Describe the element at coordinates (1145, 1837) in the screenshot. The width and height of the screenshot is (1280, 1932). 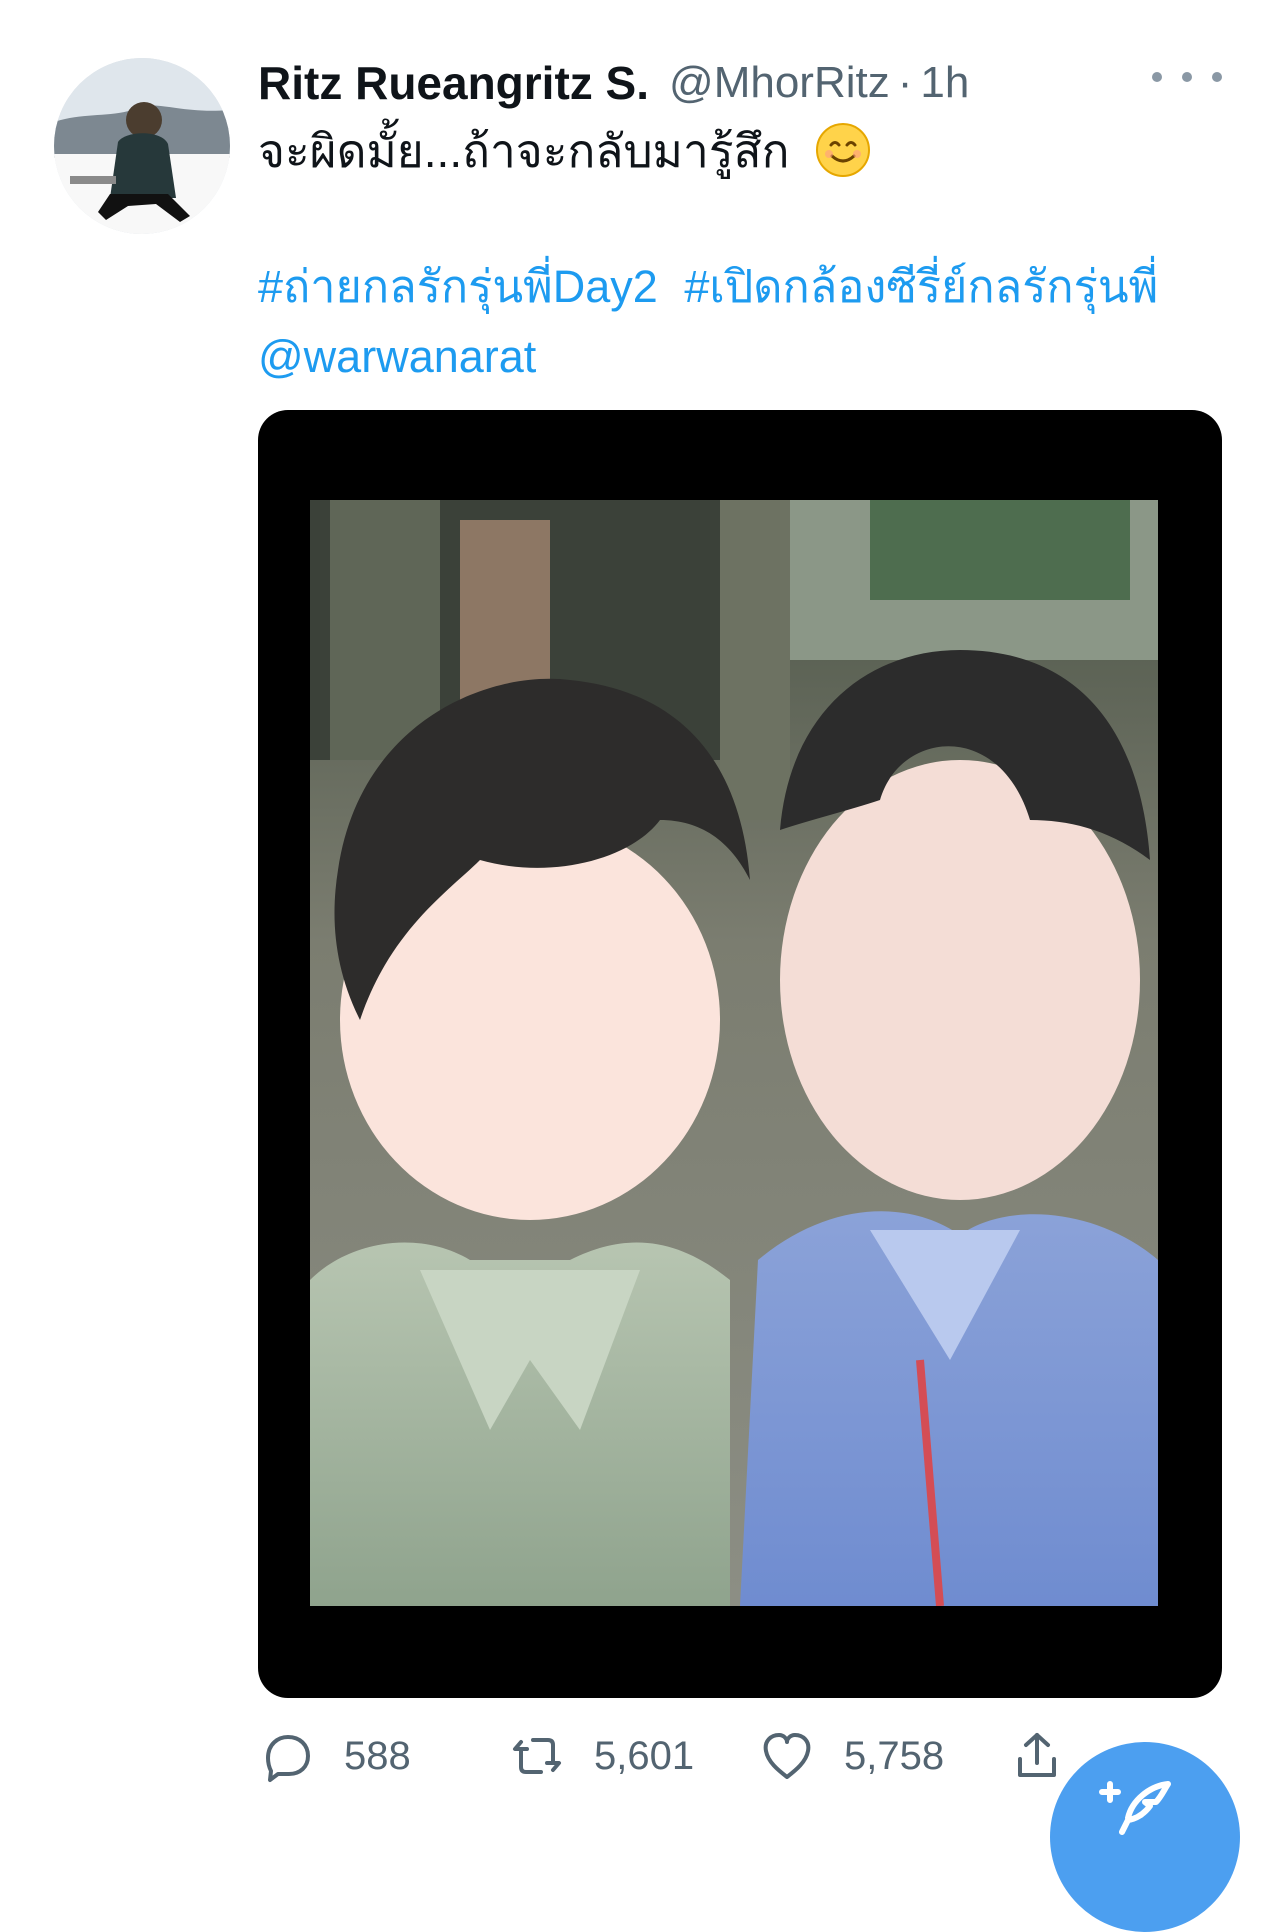
I see `compose-button` at that location.